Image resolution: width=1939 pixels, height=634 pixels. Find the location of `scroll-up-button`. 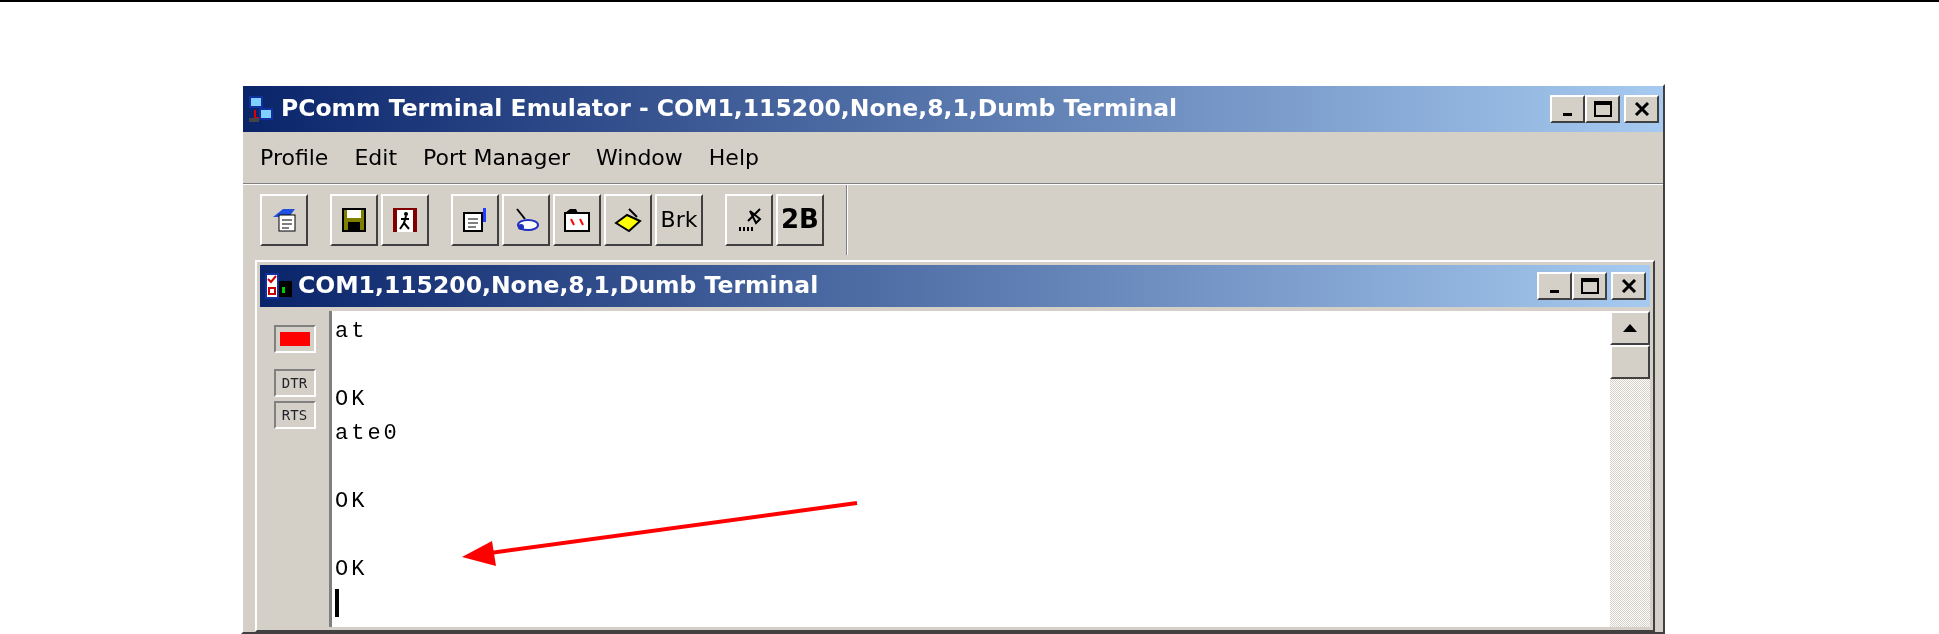

scroll-up-button is located at coordinates (1630, 328).